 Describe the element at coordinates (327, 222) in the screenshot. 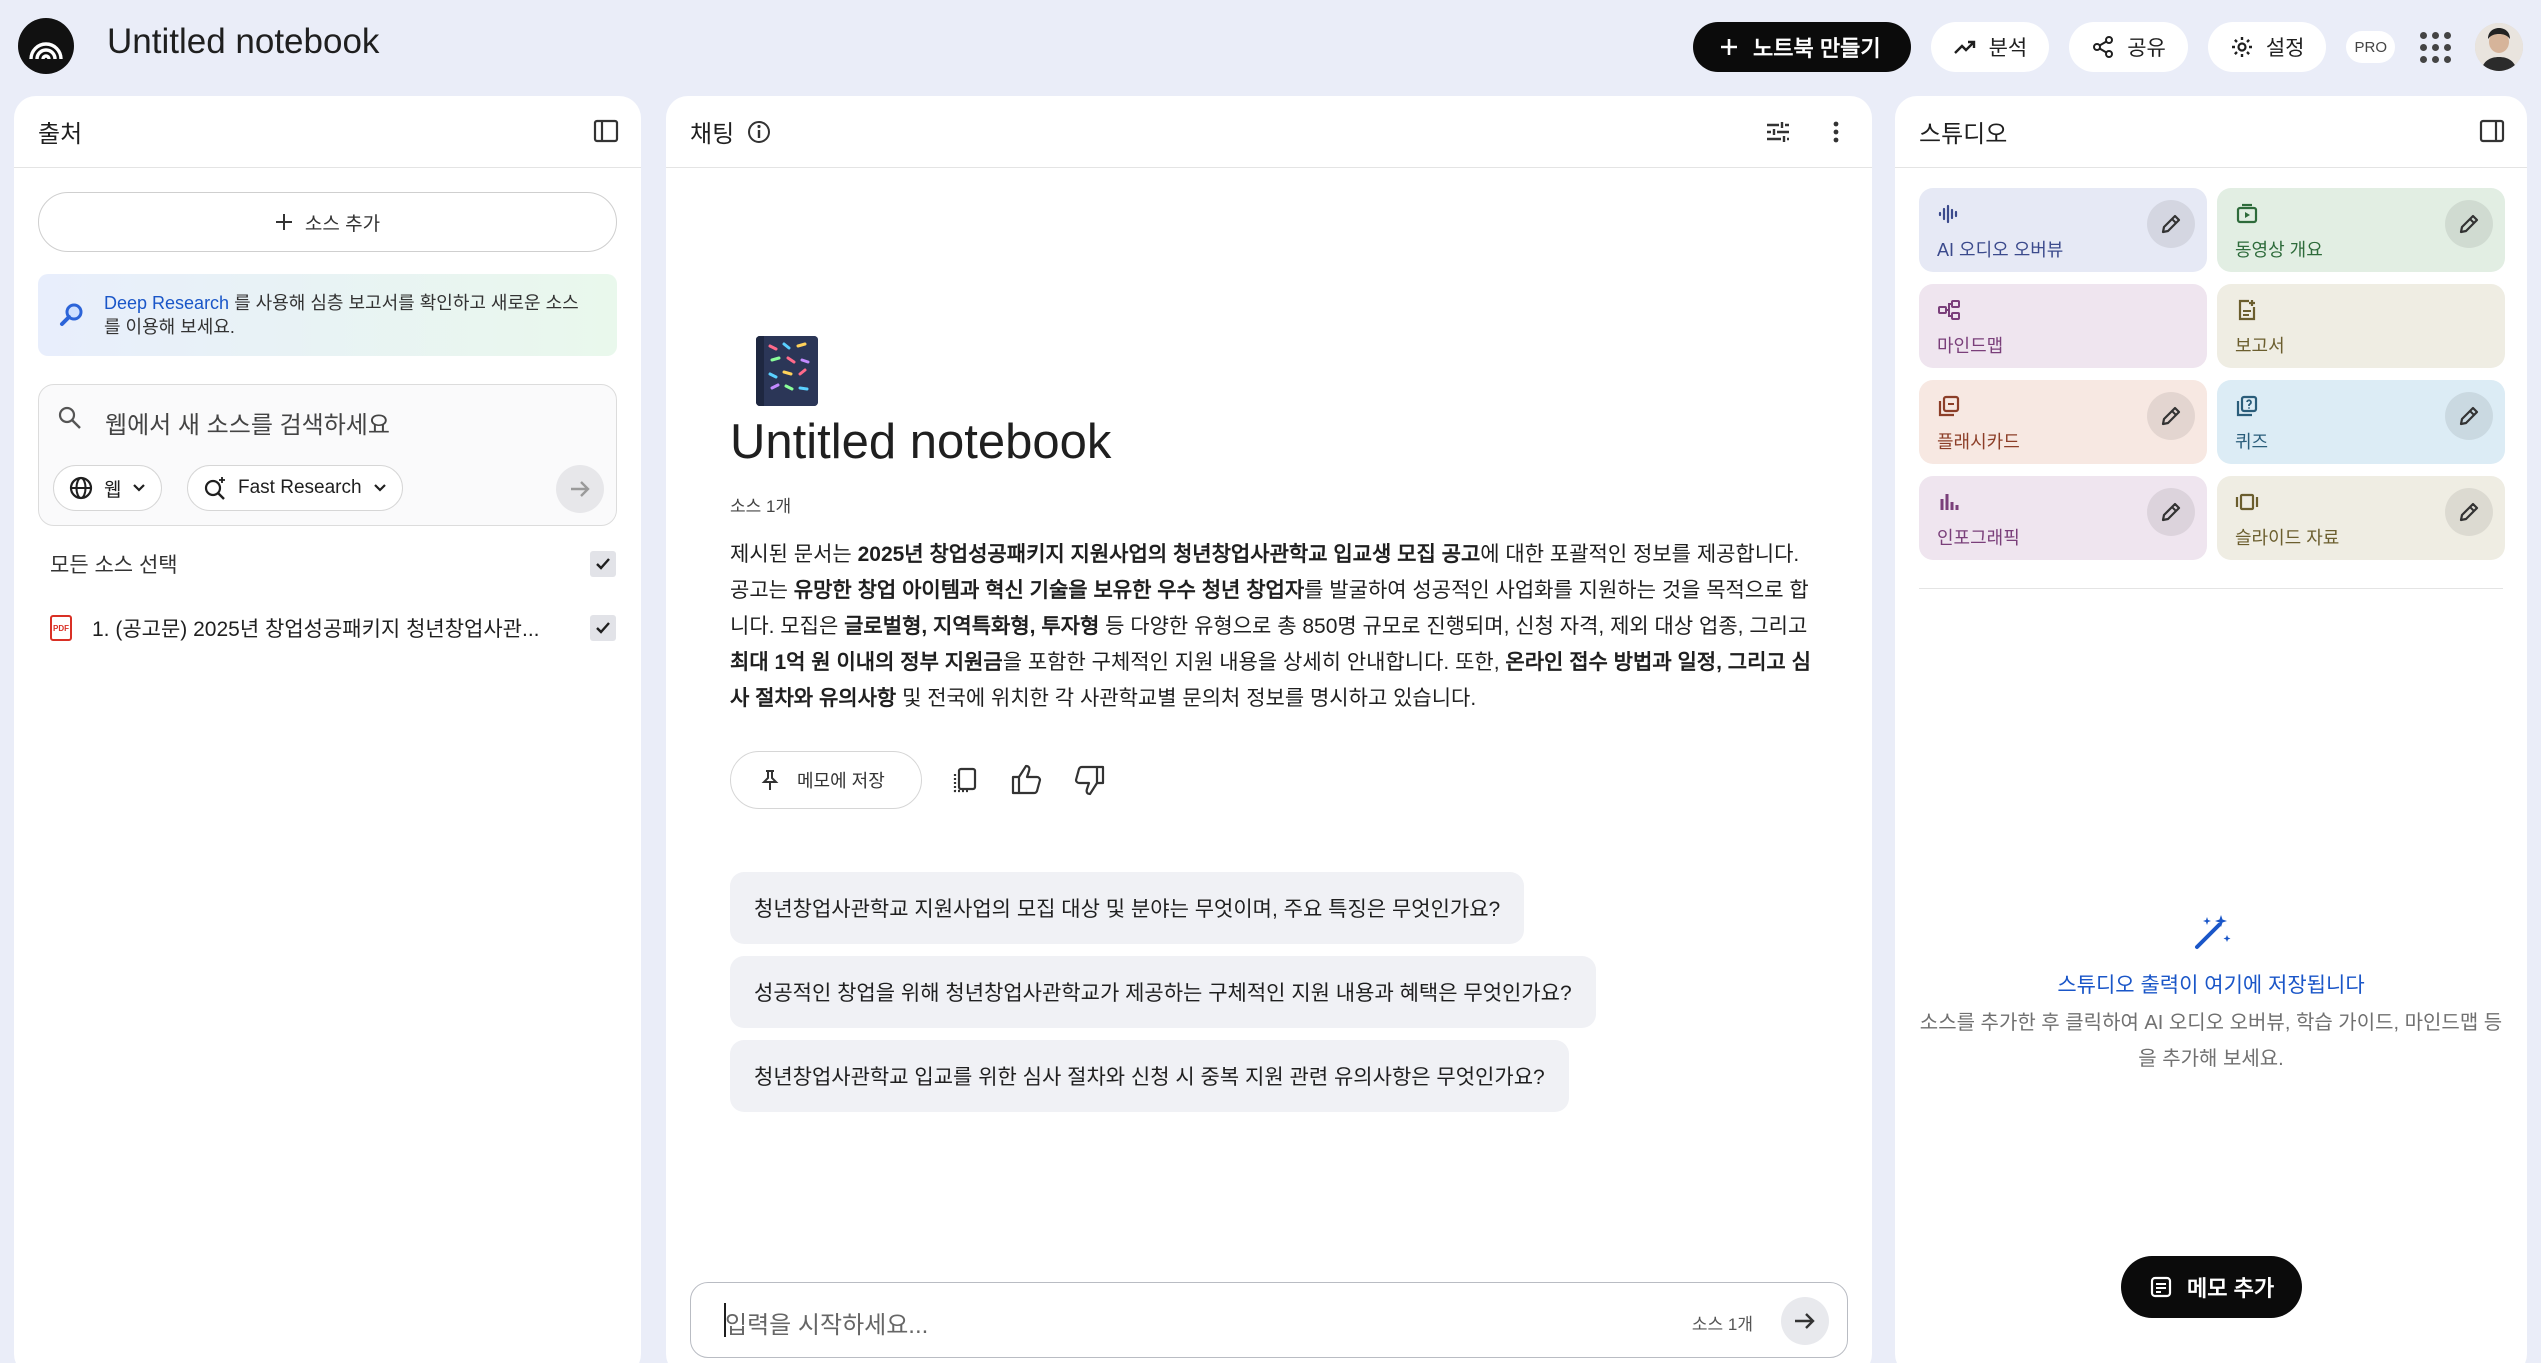

I see `add-source-button: 소스 추가` at that location.